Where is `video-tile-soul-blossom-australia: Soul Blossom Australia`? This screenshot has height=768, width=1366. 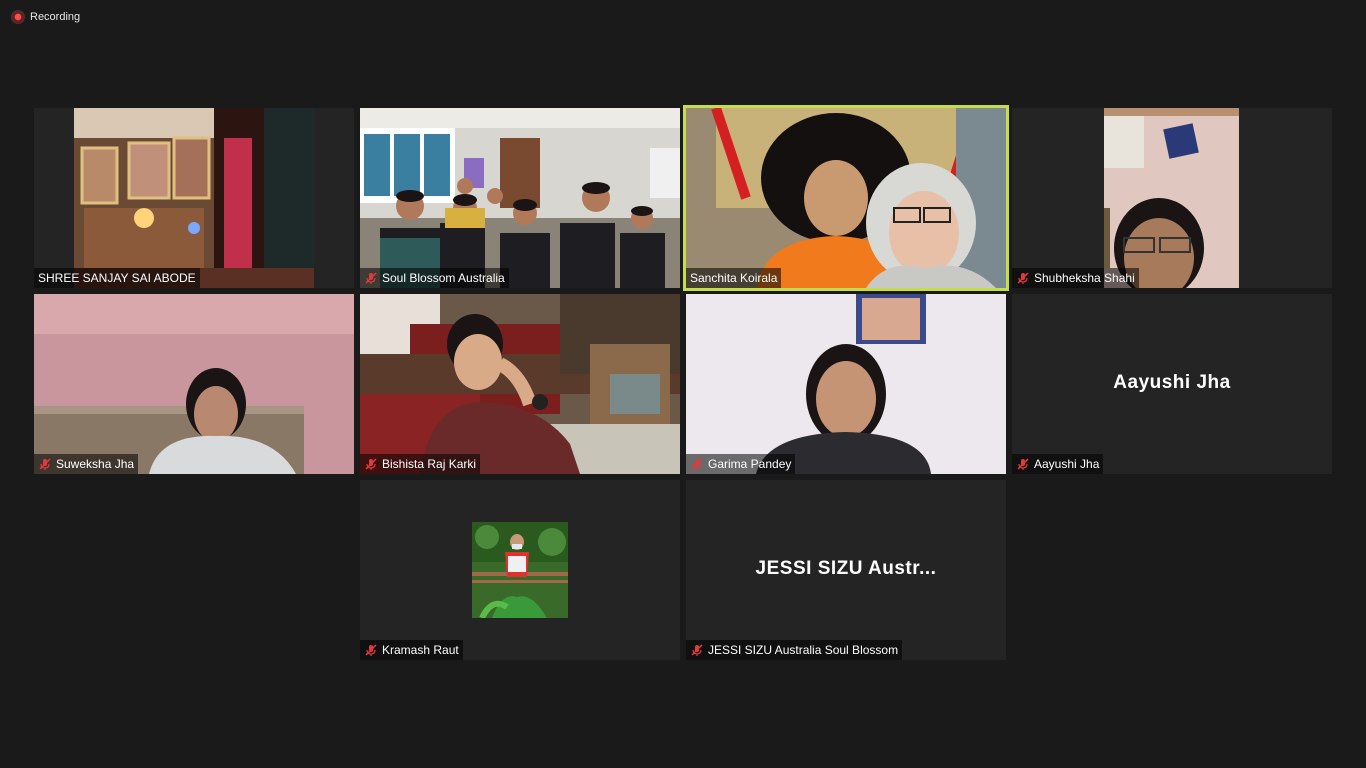
video-tile-soul-blossom-australia: Soul Blossom Australia is located at coordinates (520, 198).